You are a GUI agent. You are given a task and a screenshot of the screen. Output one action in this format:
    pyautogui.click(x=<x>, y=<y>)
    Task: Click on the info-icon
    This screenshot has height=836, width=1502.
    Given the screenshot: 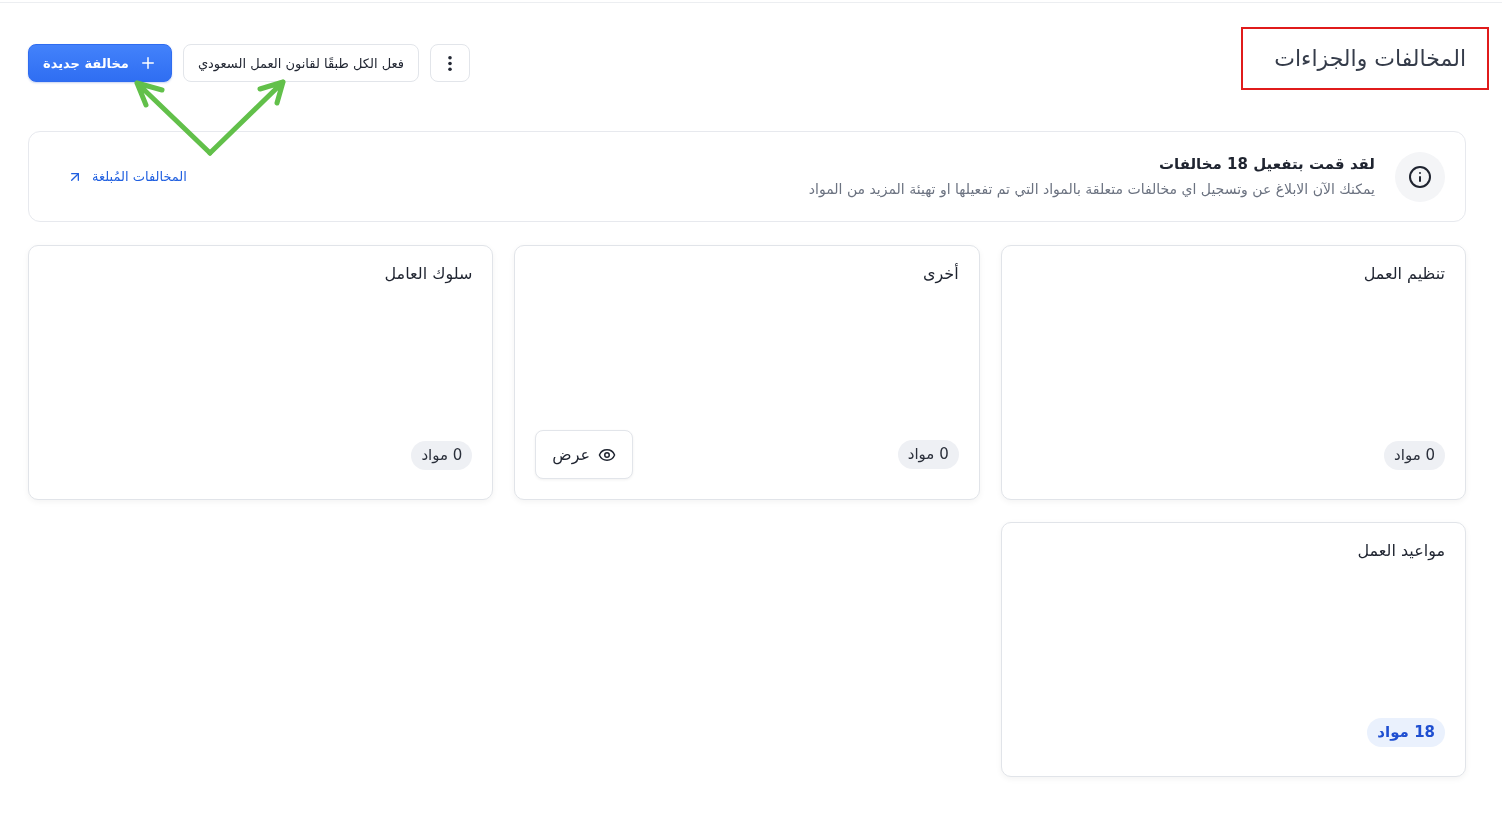 What is the action you would take?
    pyautogui.click(x=1420, y=176)
    